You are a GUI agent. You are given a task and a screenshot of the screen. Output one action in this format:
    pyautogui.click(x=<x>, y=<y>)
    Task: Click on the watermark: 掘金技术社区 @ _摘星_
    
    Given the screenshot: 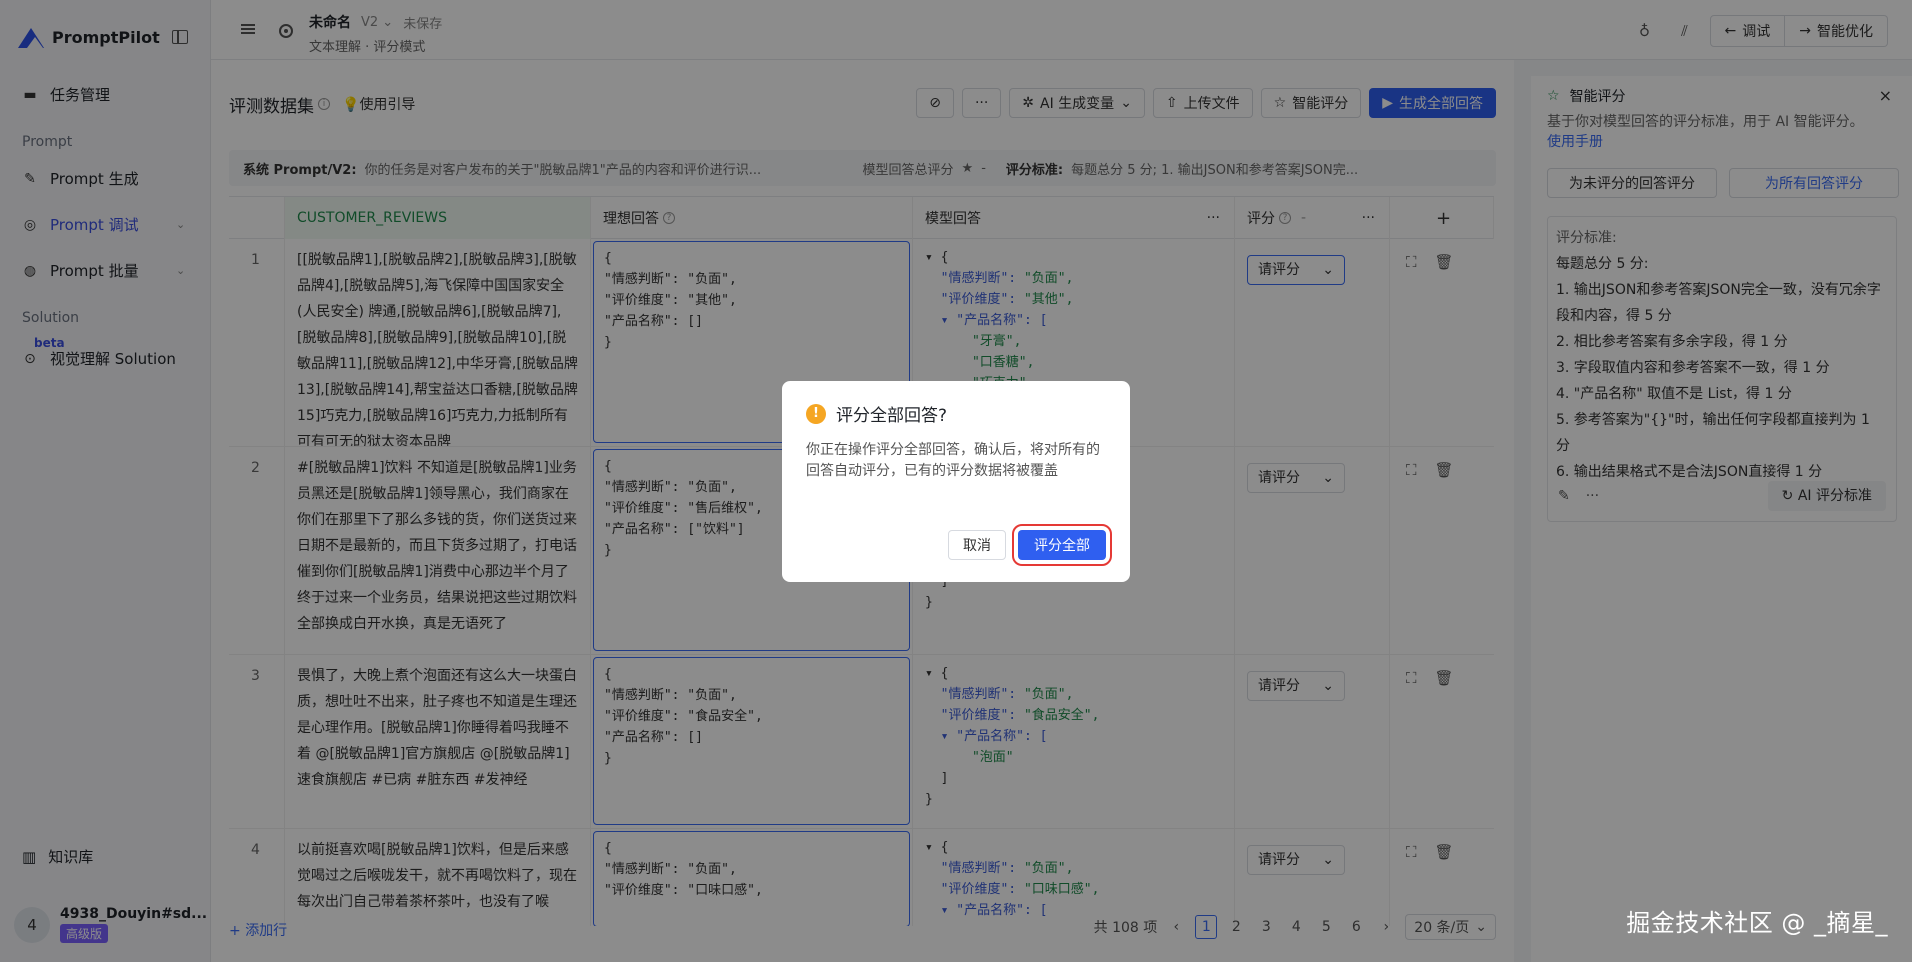 What is the action you would take?
    pyautogui.click(x=1757, y=923)
    